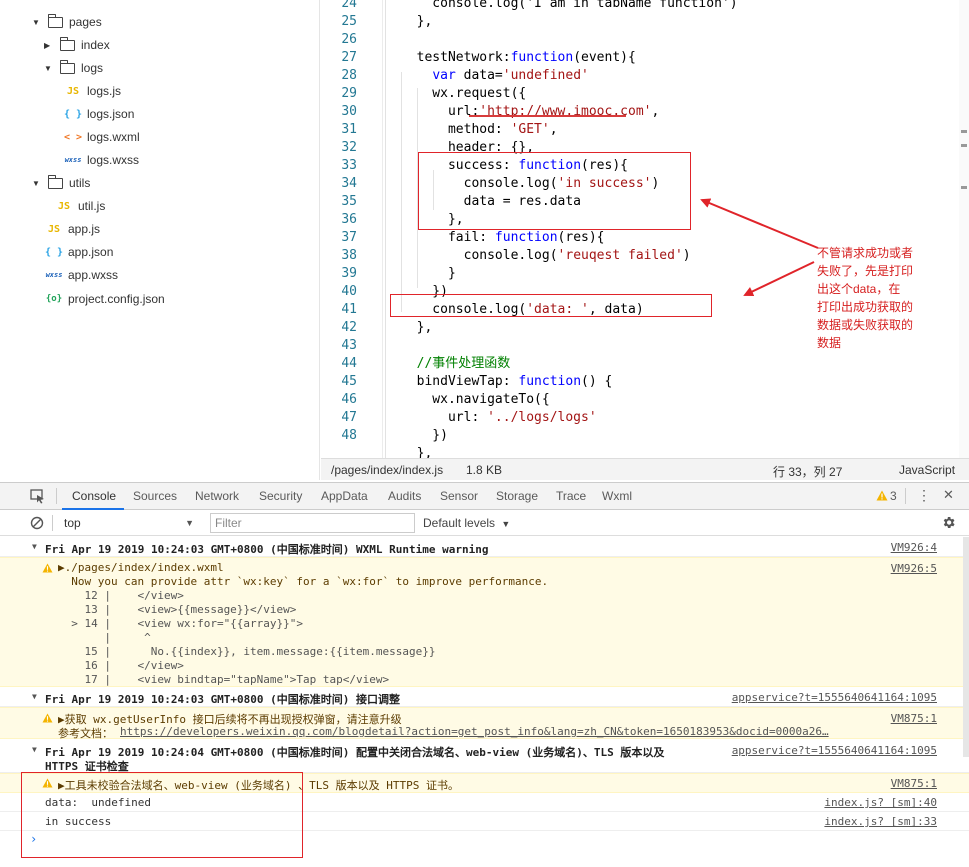 This screenshot has width=969, height=867. What do you see at coordinates (349, 5) in the screenshot?
I see `line-number: 24` at bounding box center [349, 5].